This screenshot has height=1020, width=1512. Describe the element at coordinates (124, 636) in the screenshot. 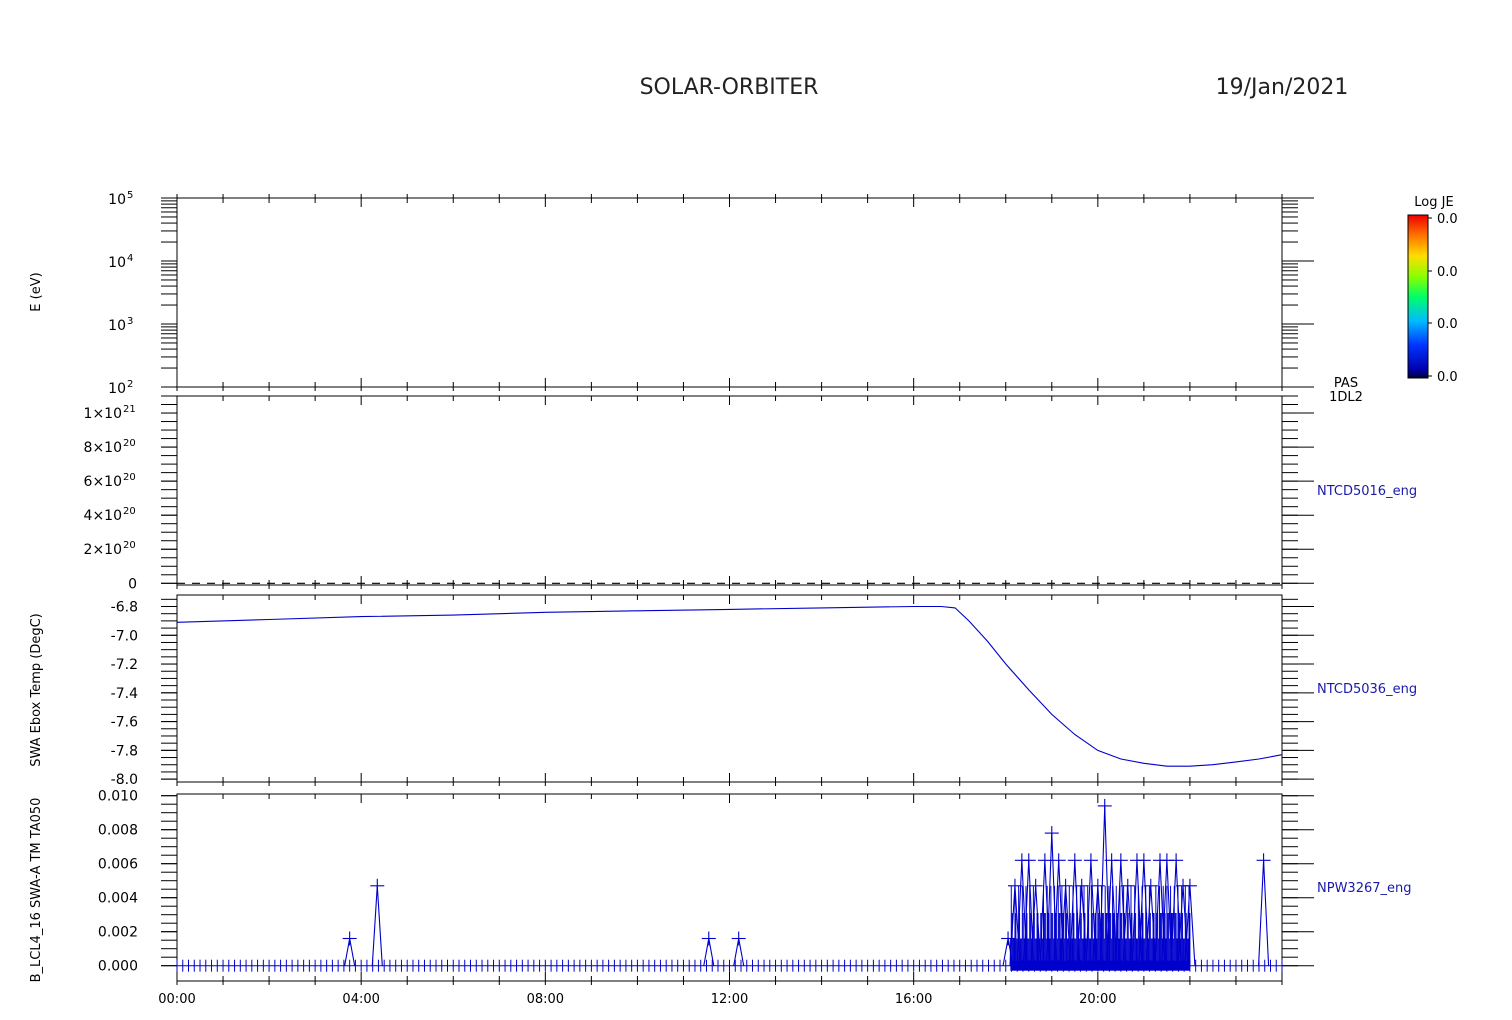

I see `y-tick-label: -7.0` at that location.